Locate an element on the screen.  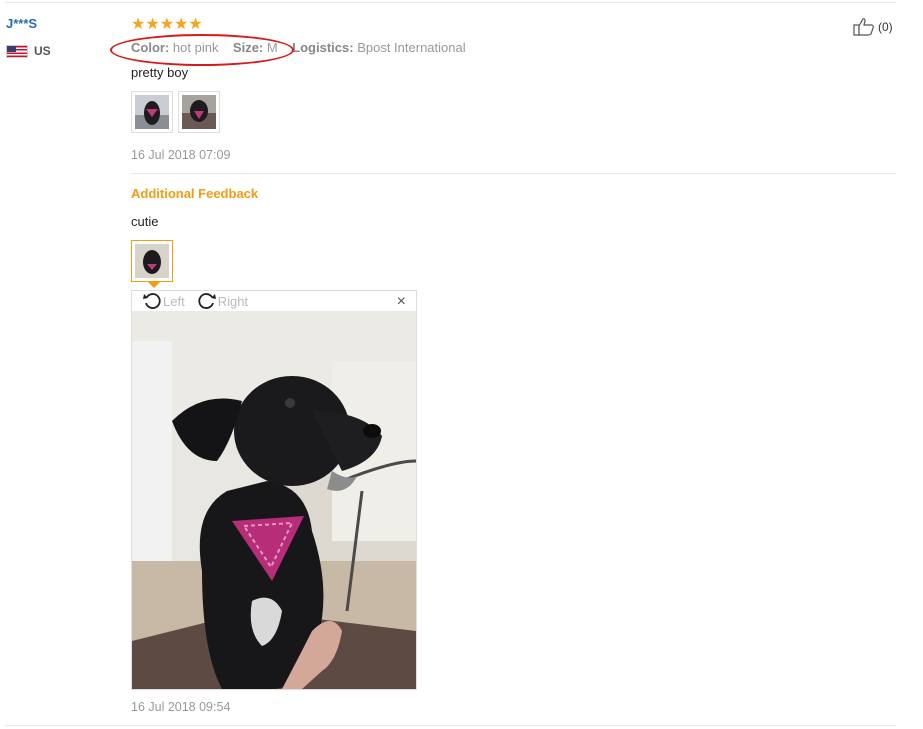
review-text: pretty boy is located at coordinates (160, 72).